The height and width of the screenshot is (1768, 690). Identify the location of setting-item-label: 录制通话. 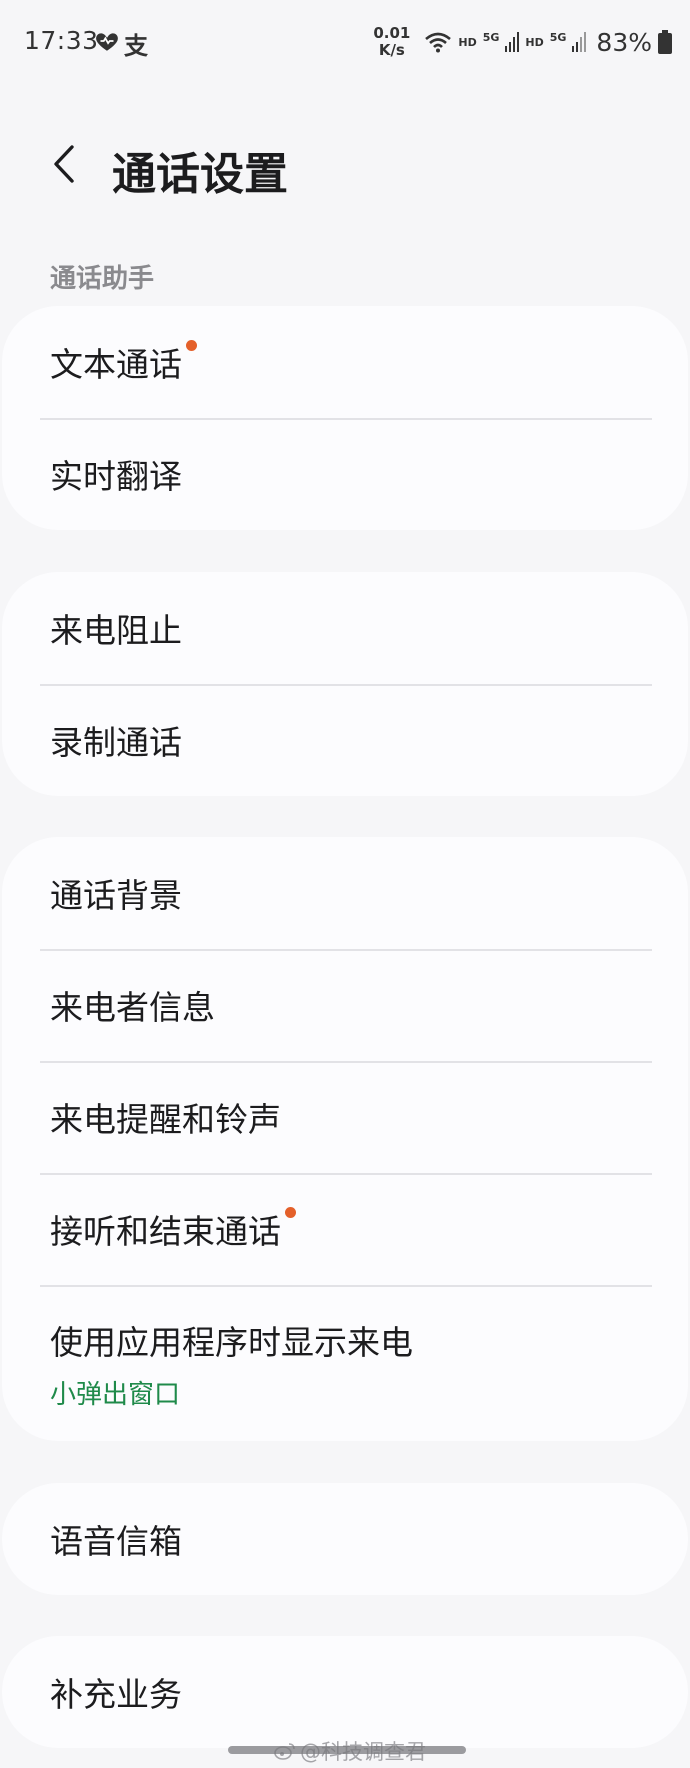
(116, 742).